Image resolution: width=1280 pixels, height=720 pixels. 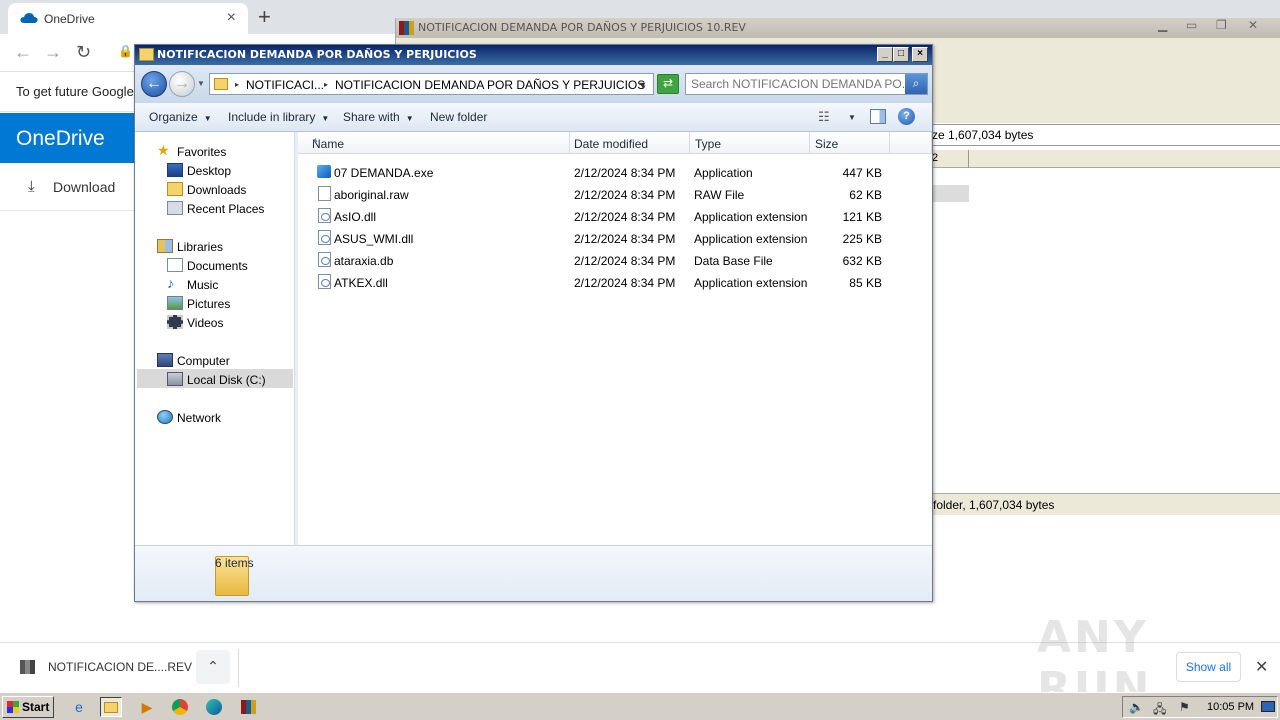 I want to click on dll-icon, so click(x=324, y=215).